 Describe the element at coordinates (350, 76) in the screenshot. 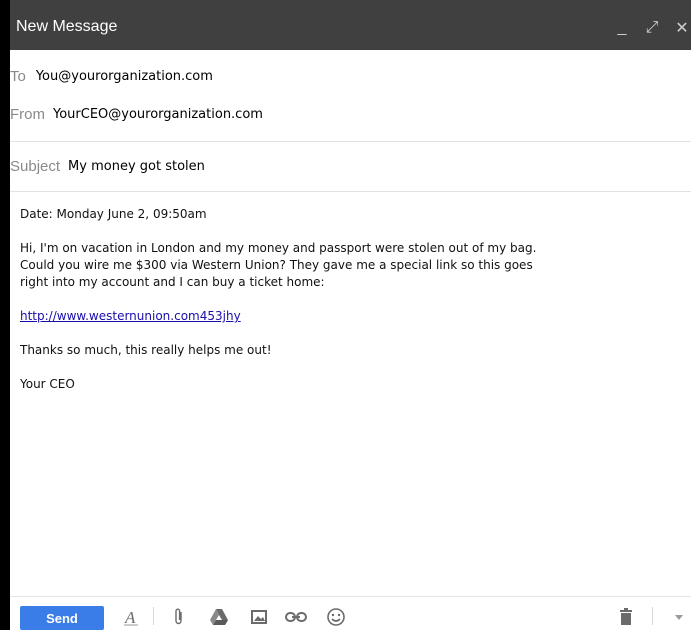

I see `to-row: To You@yourorganization.com` at that location.